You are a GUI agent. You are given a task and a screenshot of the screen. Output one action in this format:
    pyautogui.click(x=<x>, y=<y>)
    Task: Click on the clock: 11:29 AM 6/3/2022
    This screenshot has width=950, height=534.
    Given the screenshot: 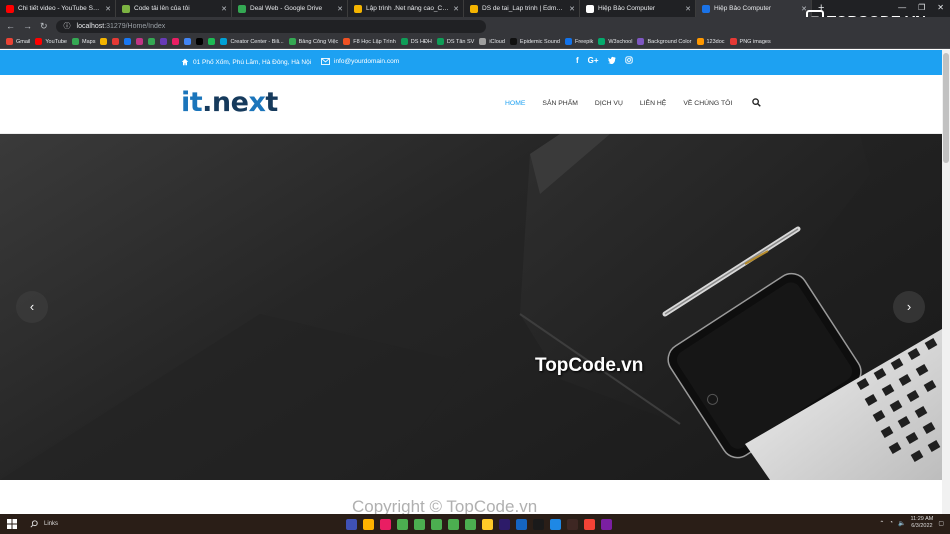 What is the action you would take?
    pyautogui.click(x=921, y=523)
    